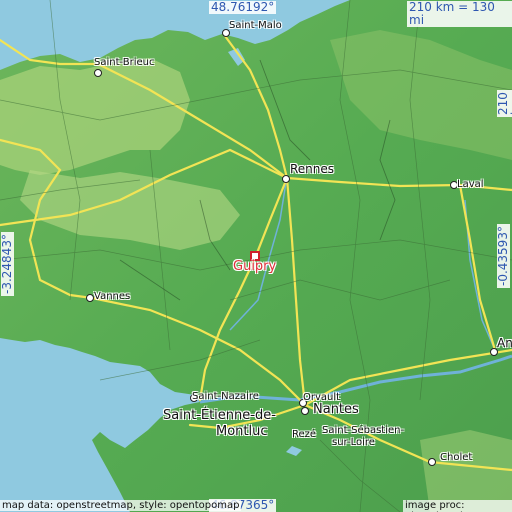 Image resolution: width=512 pixels, height=512 pixels. I want to click on nantes-marker-icon, so click(305, 411).